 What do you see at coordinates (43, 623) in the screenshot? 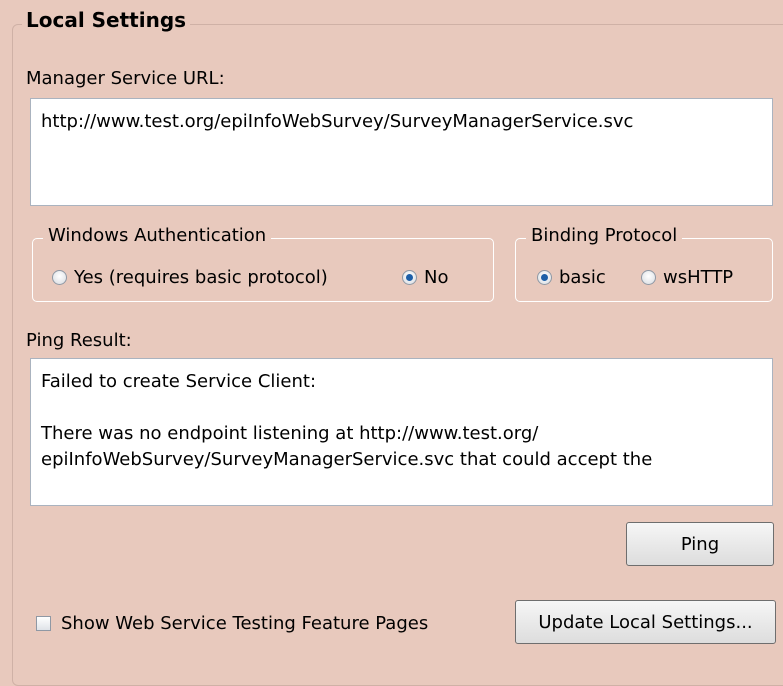
I see `checkbox-icon` at bounding box center [43, 623].